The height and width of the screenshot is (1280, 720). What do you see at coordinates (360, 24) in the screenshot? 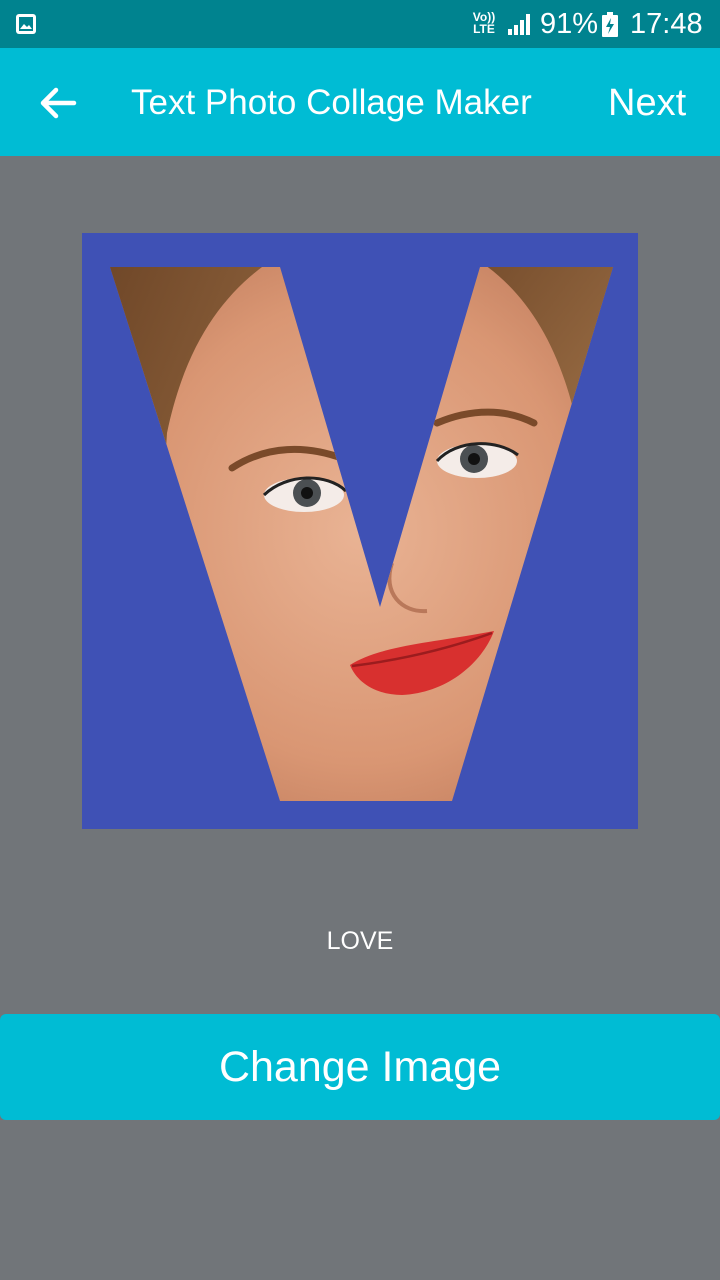
I see `status-bar: Vo)) LTE 91% 17:48` at bounding box center [360, 24].